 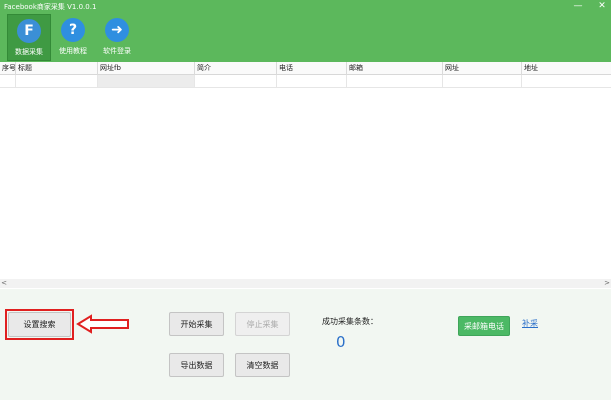 I want to click on scroll-right-icon: >, so click(x=607, y=283).